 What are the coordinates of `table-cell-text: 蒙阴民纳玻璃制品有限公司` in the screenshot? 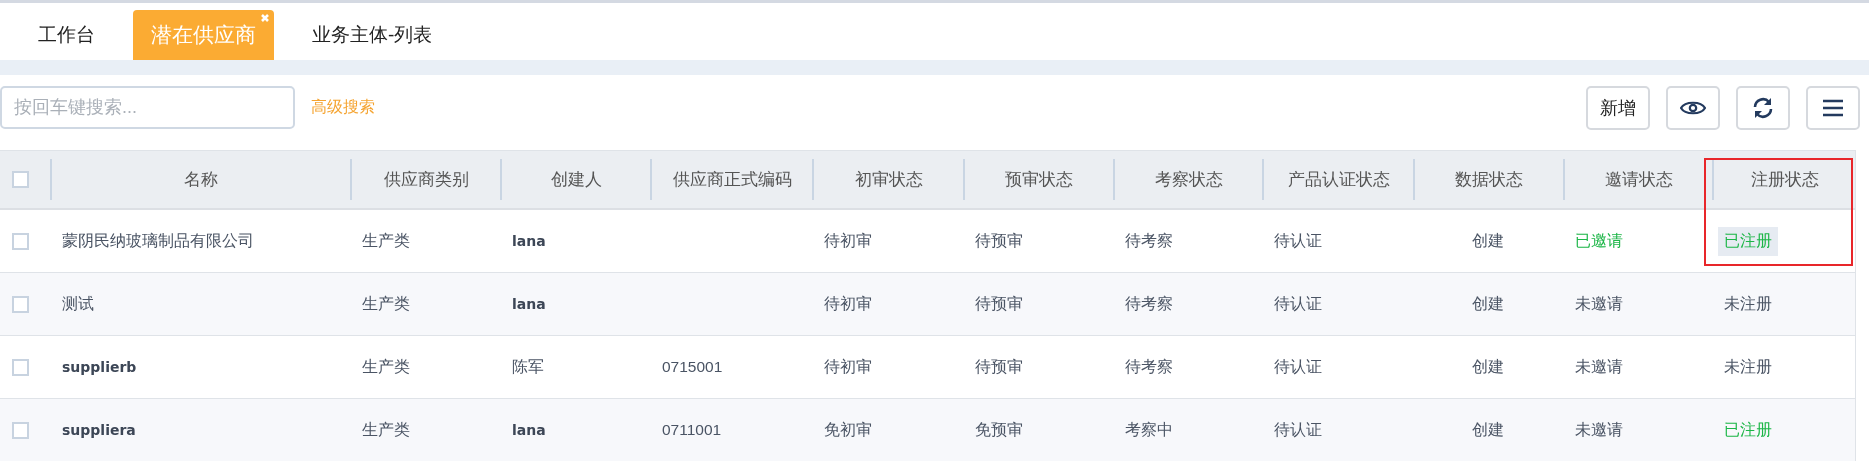 It's located at (158, 240).